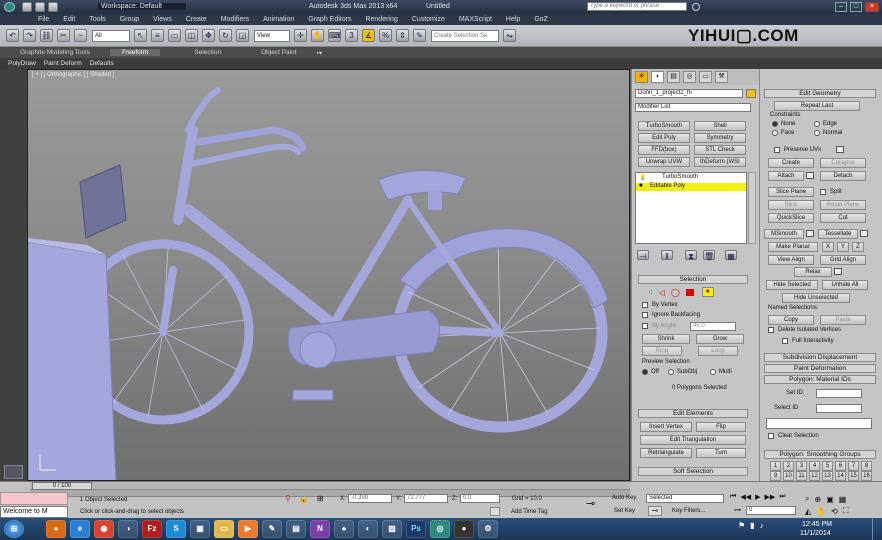  Describe the element at coordinates (22, 63) in the screenshot. I see `panel-polydraw: PolyDraw` at that location.